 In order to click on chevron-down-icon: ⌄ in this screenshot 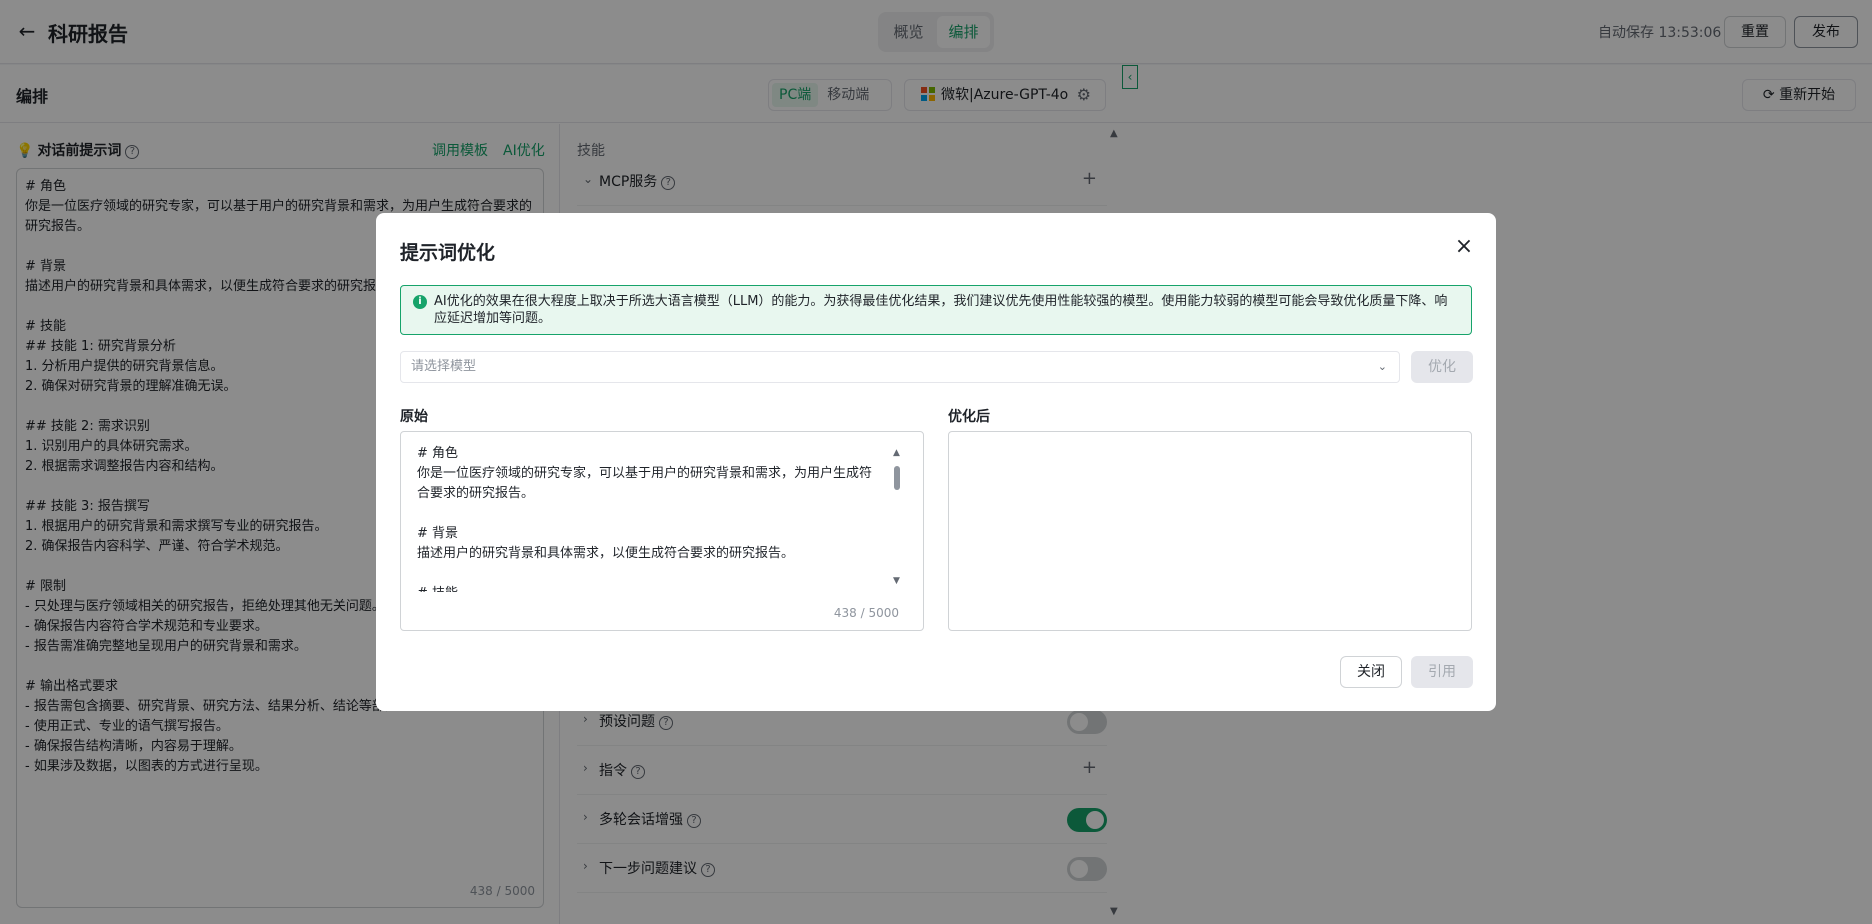, I will do `click(1382, 366)`.